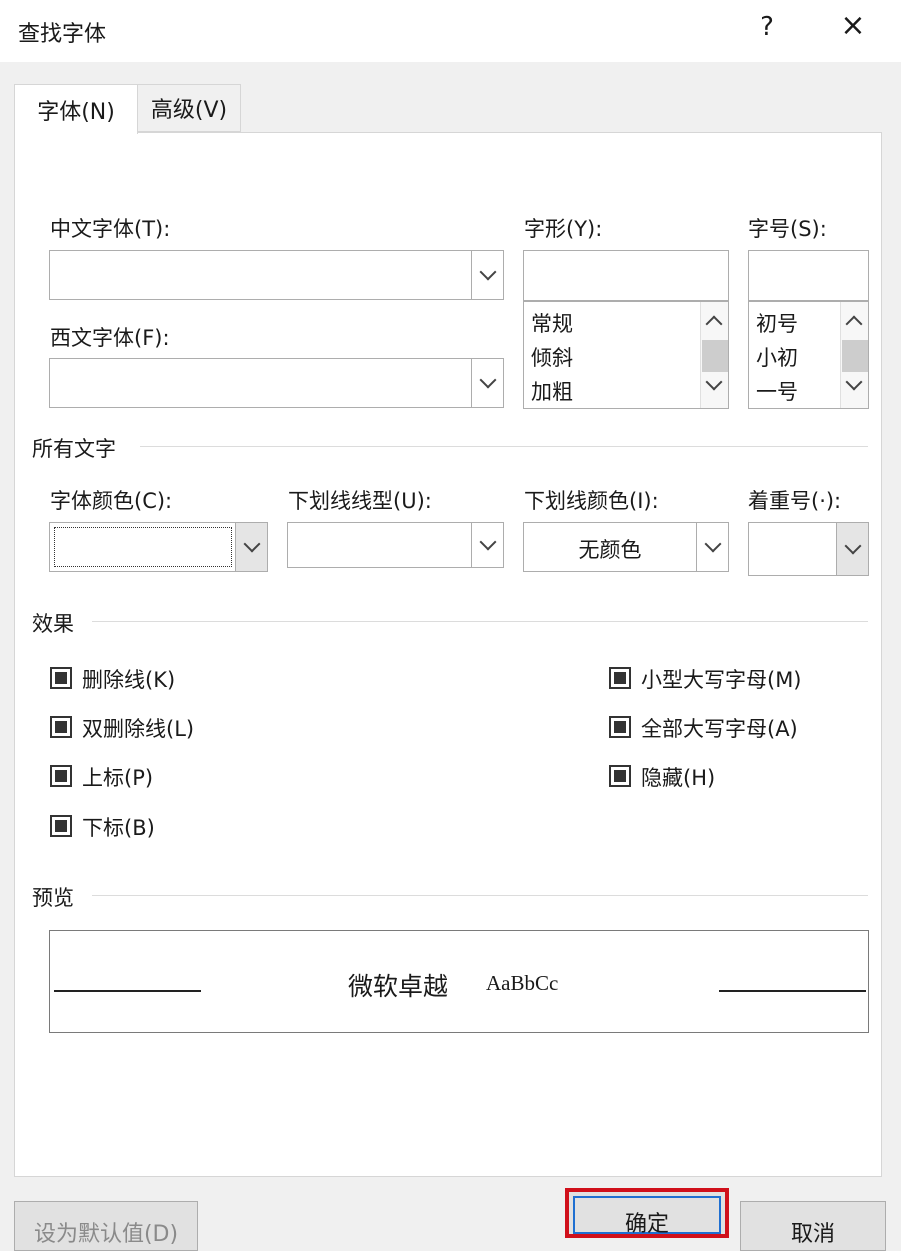 This screenshot has height=1251, width=901. I want to click on set-default-button-label: 设为默认值(D), so click(106, 1234).